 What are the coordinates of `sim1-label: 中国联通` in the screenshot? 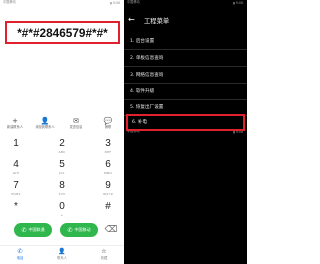 It's located at (36, 229).